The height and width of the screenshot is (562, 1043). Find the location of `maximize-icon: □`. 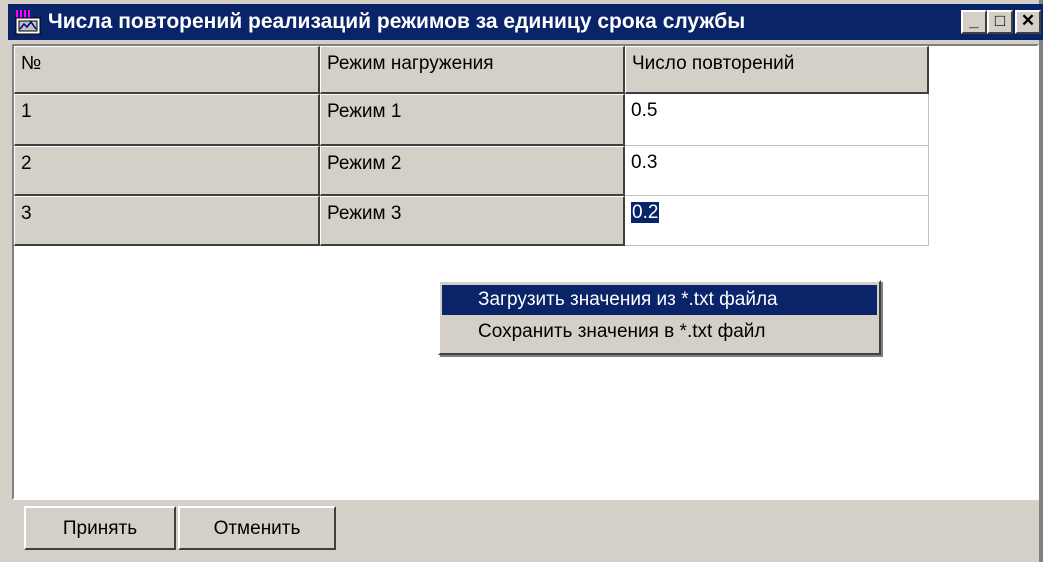

maximize-icon: □ is located at coordinates (1000, 20).